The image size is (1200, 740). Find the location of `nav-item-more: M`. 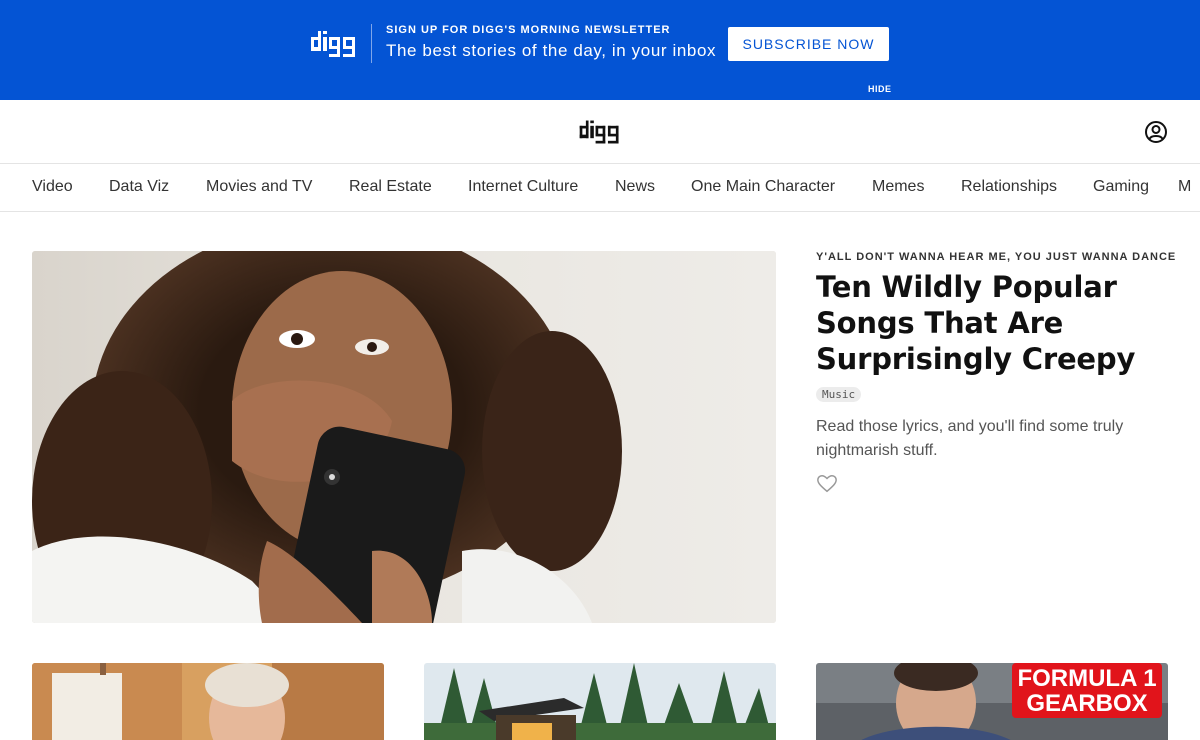

nav-item-more: M is located at coordinates (1184, 187).